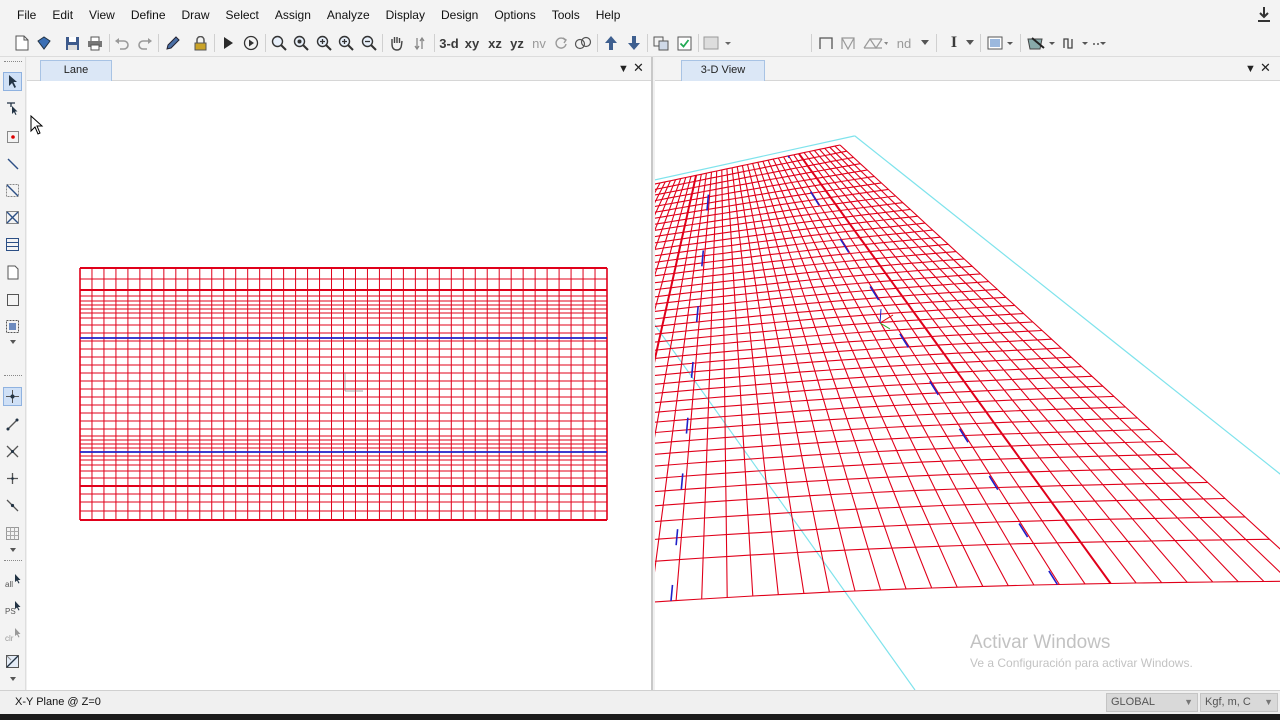  I want to click on node-dropdown, so click(925, 43).